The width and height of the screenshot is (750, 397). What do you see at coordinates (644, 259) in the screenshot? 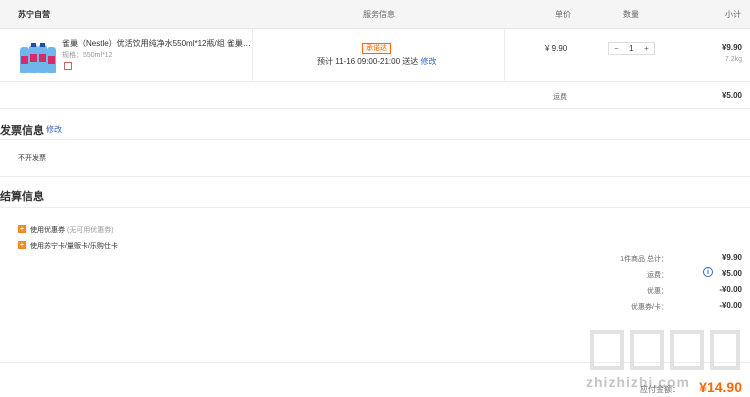
I see `summary-items-label: 1件商品 总计：` at bounding box center [644, 259].